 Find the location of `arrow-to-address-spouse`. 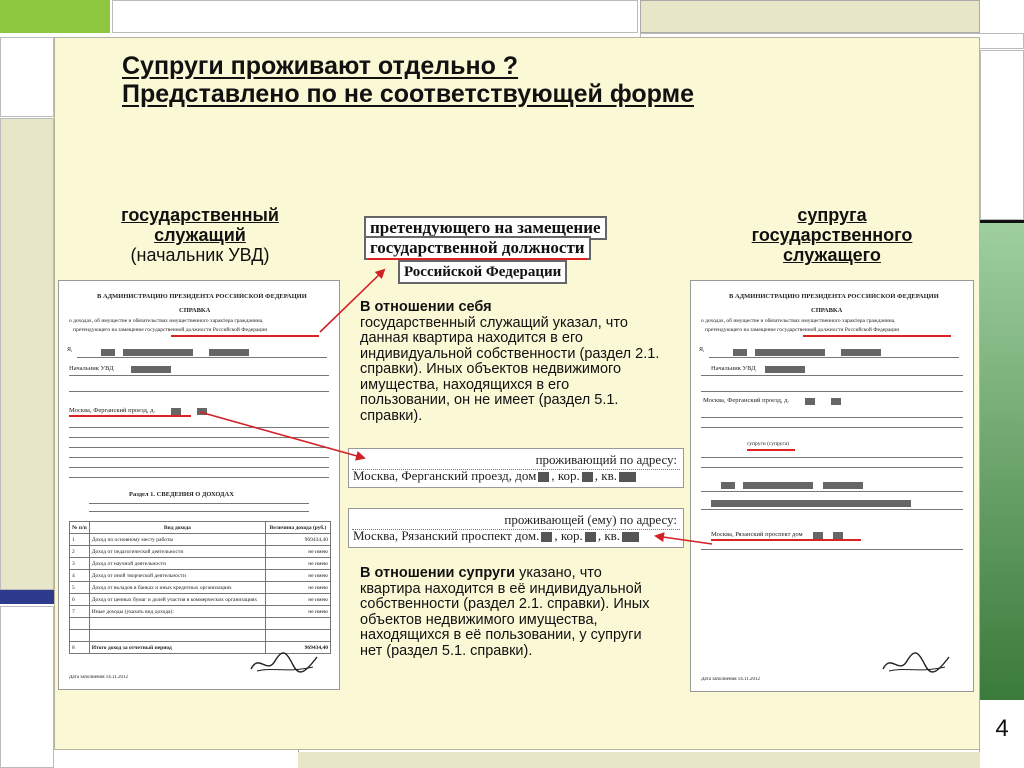

arrow-to-address-spouse is located at coordinates (683, 538).